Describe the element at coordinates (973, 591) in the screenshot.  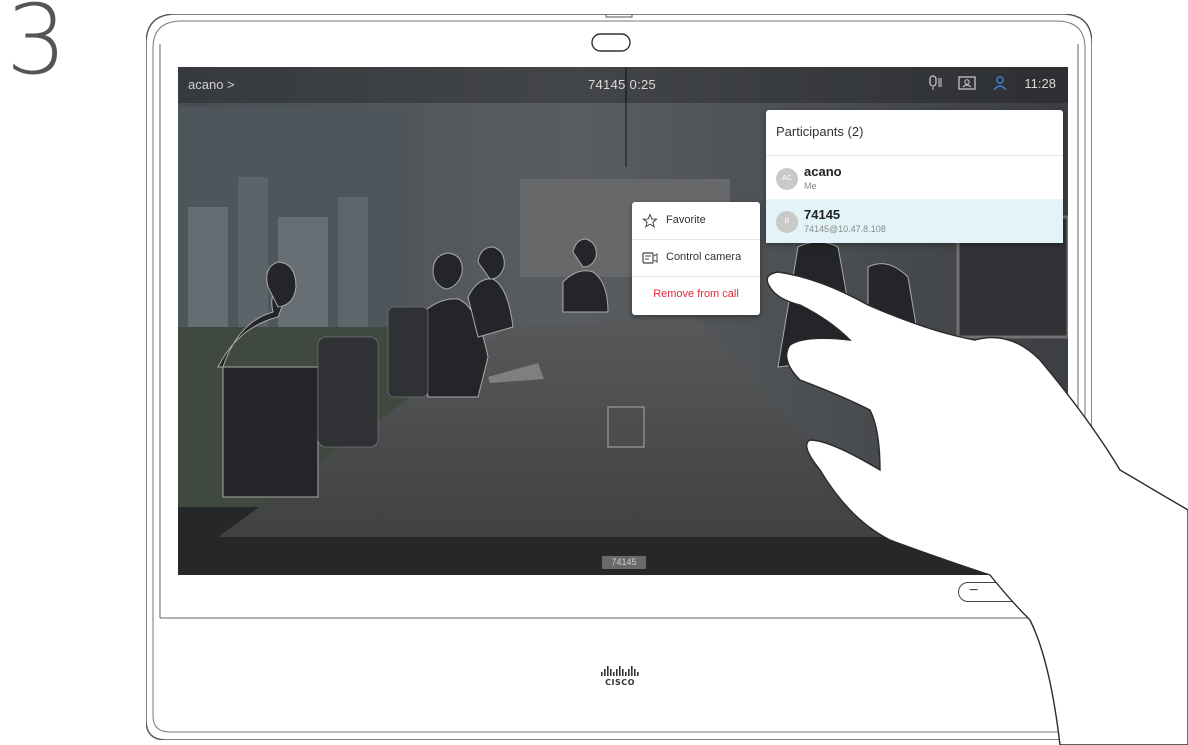
I see `volume-down-button: −` at that location.